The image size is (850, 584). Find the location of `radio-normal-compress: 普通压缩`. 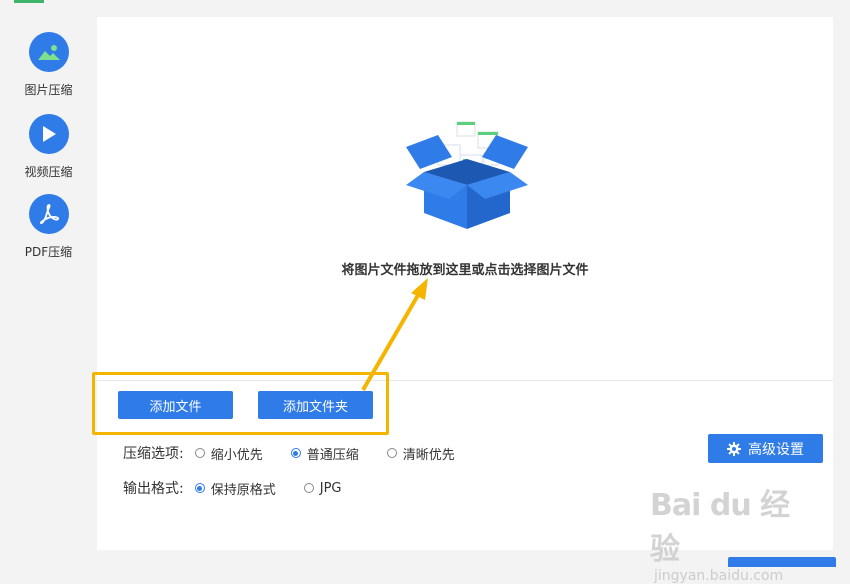

radio-normal-compress: 普通压缩 is located at coordinates (324, 453).